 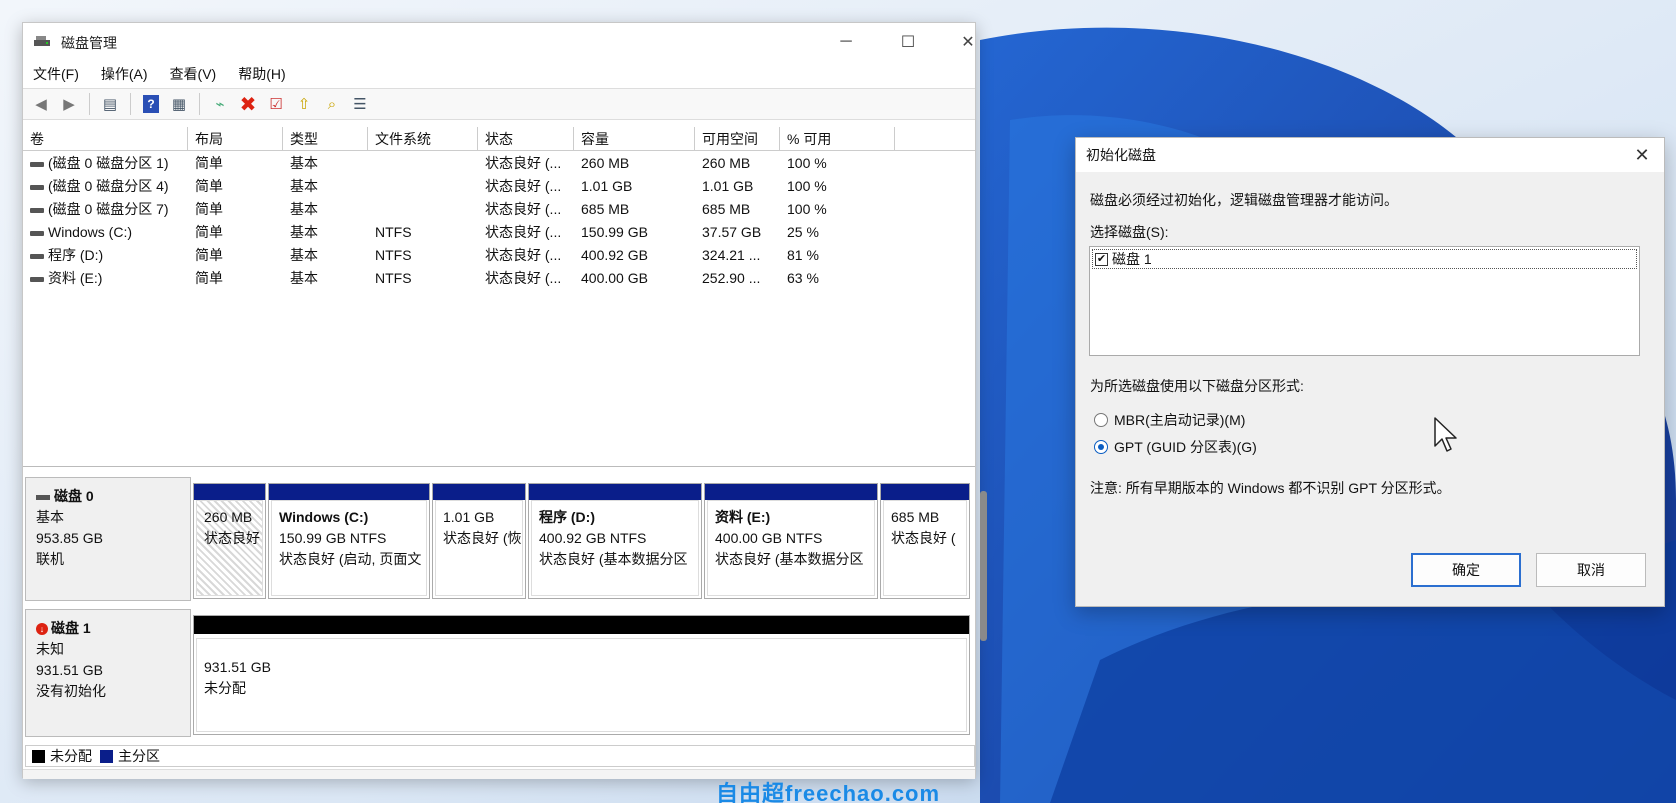 I want to click on list-item-disk-1: ✔ 磁盘 1, so click(x=1364, y=259).